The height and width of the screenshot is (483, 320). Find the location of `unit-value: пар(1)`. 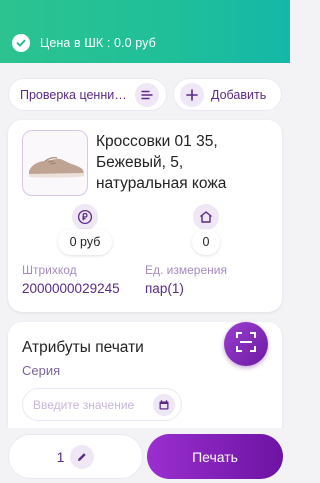

unit-value: пар(1) is located at coordinates (164, 288).